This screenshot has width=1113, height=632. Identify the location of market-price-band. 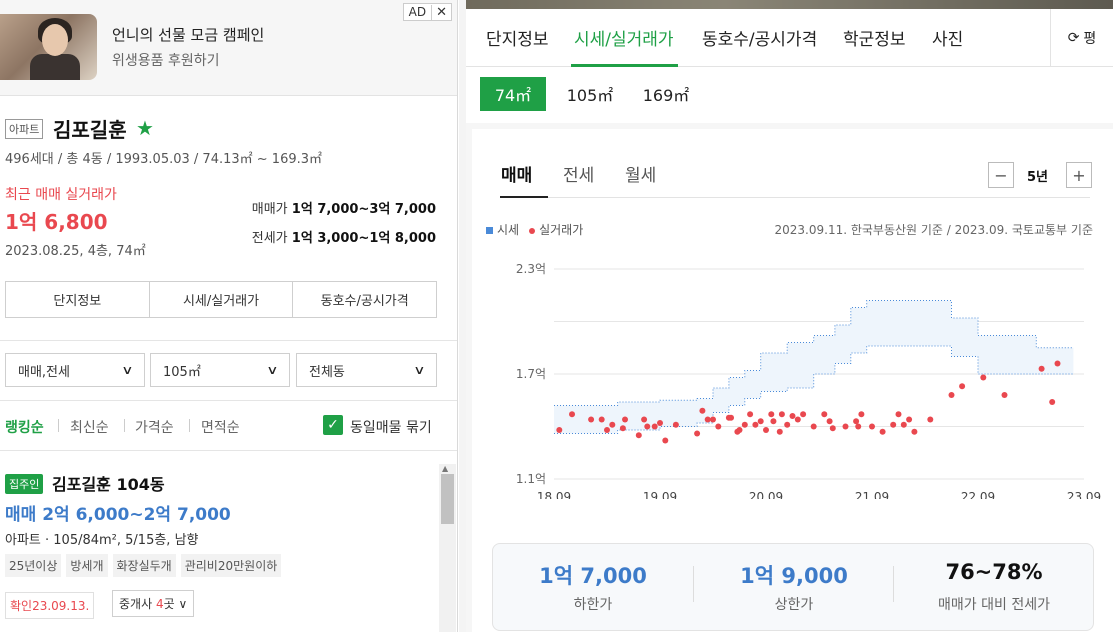
(814, 367).